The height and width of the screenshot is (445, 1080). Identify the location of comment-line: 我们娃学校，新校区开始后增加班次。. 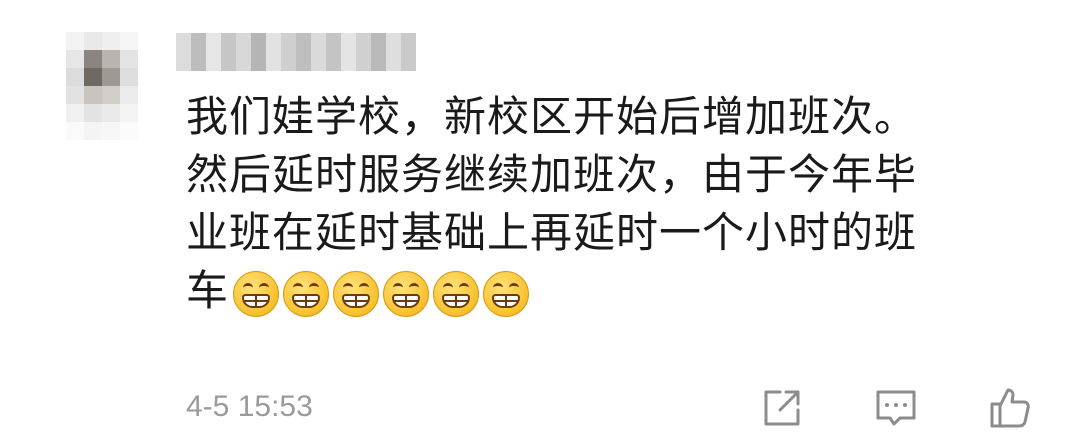
(552, 116).